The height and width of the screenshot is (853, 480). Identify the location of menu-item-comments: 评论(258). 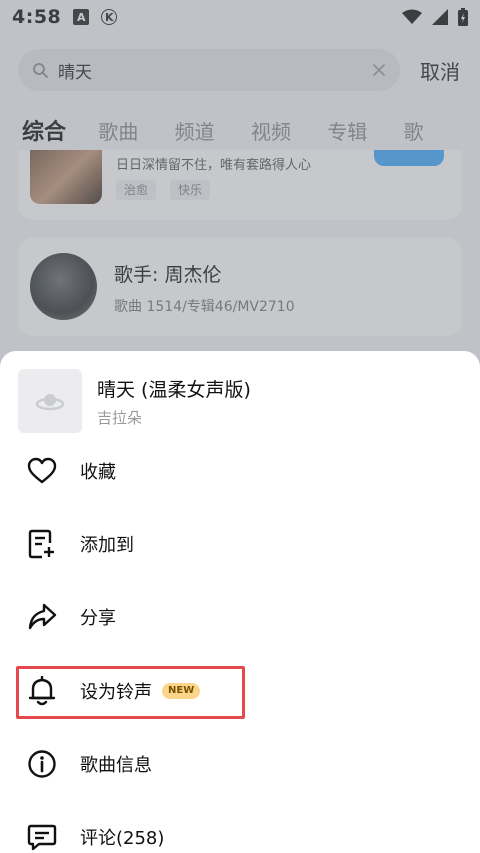
(240, 830).